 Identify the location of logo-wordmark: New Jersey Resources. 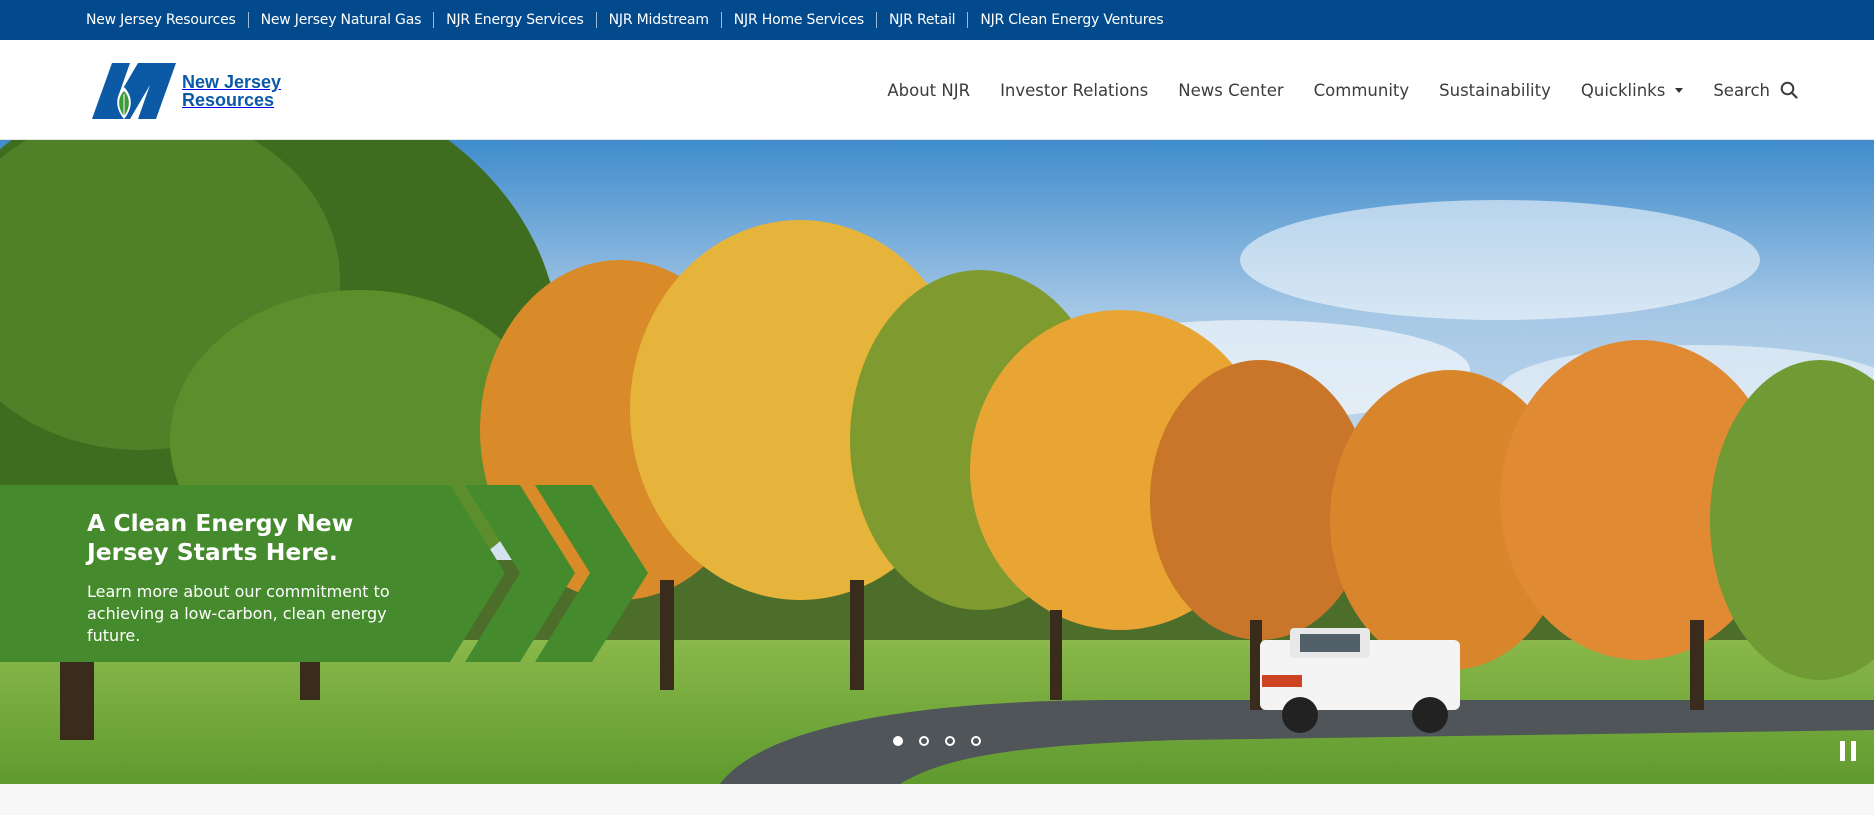
(231, 91).